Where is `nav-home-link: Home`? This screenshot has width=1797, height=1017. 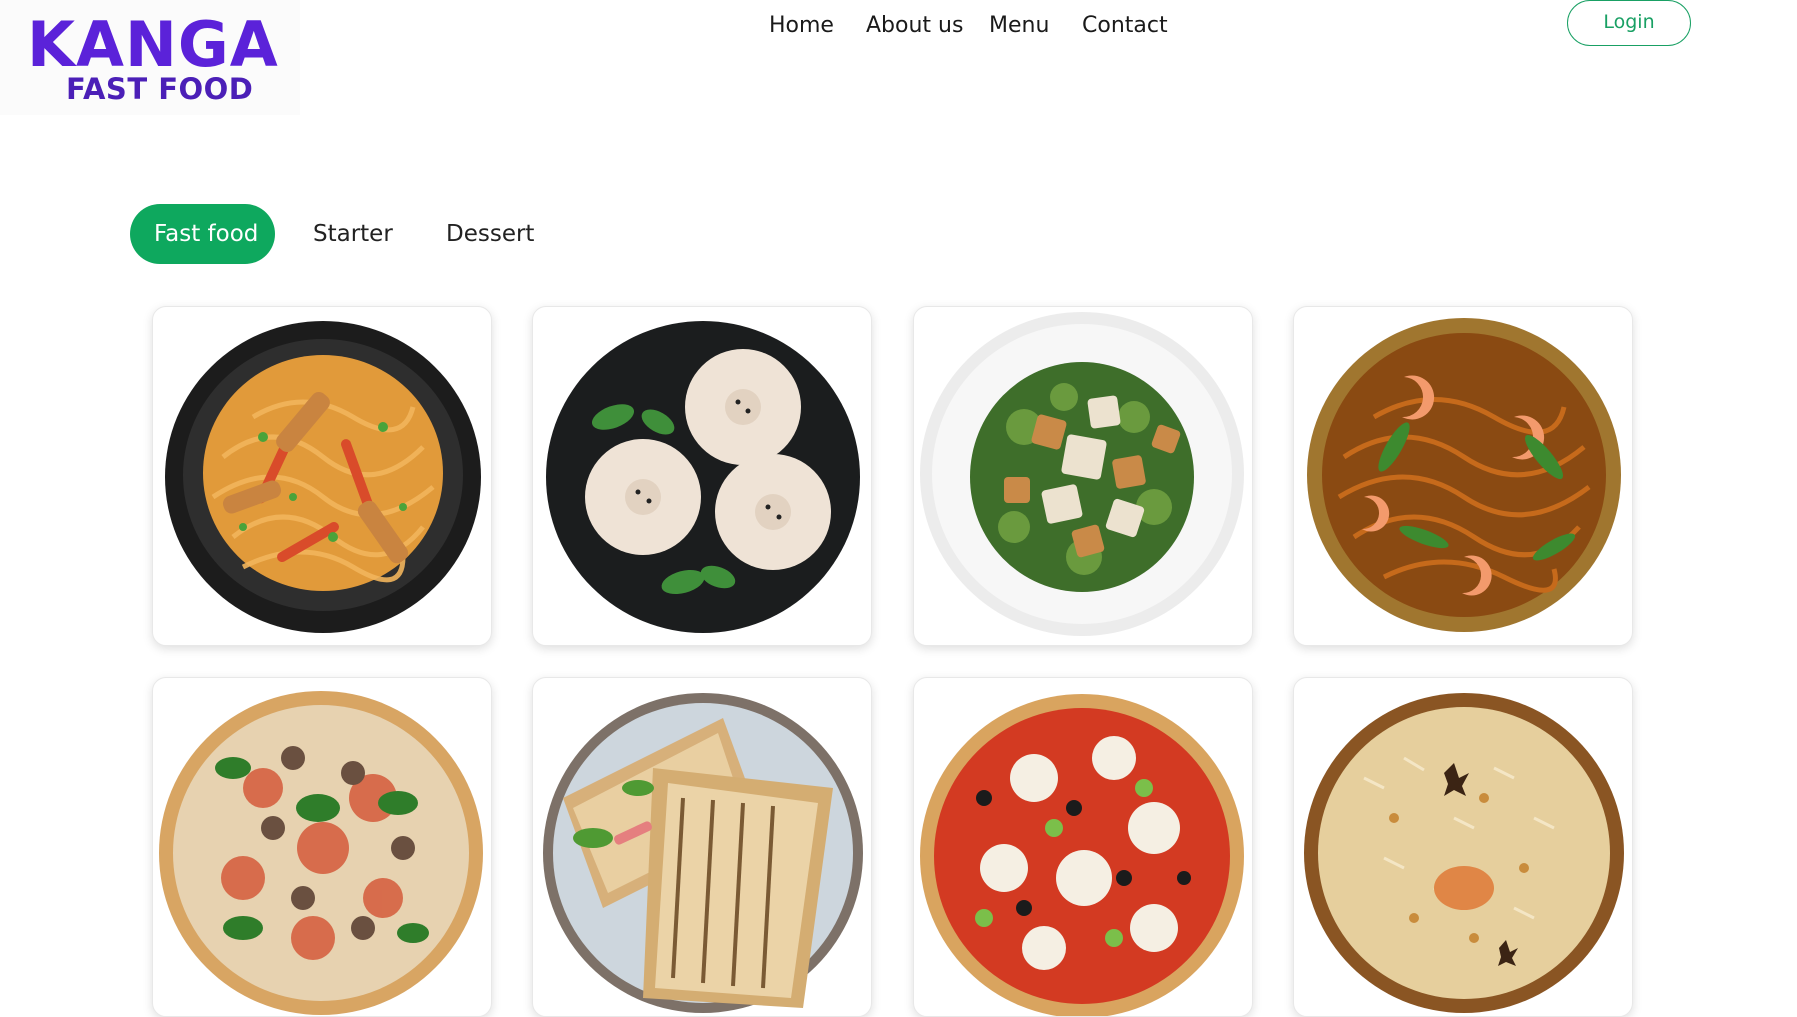 nav-home-link: Home is located at coordinates (801, 26).